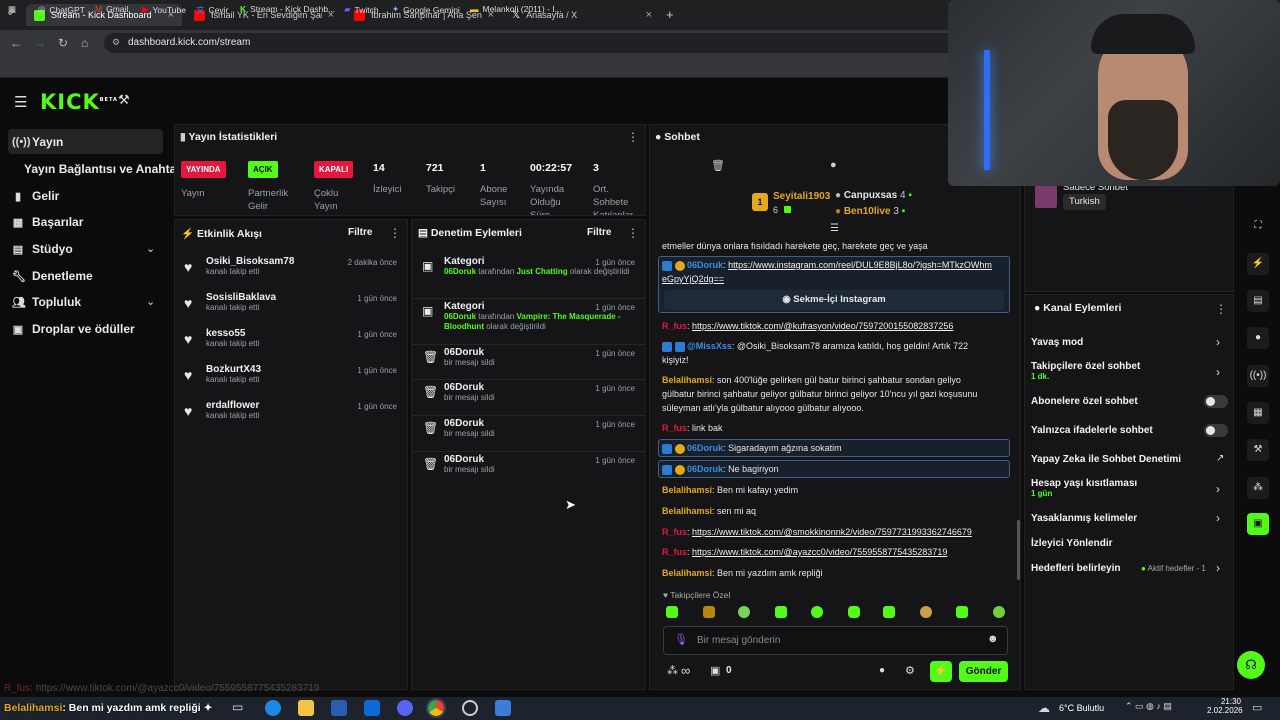  I want to click on trash-icon: 🗑︎, so click(718, 165).